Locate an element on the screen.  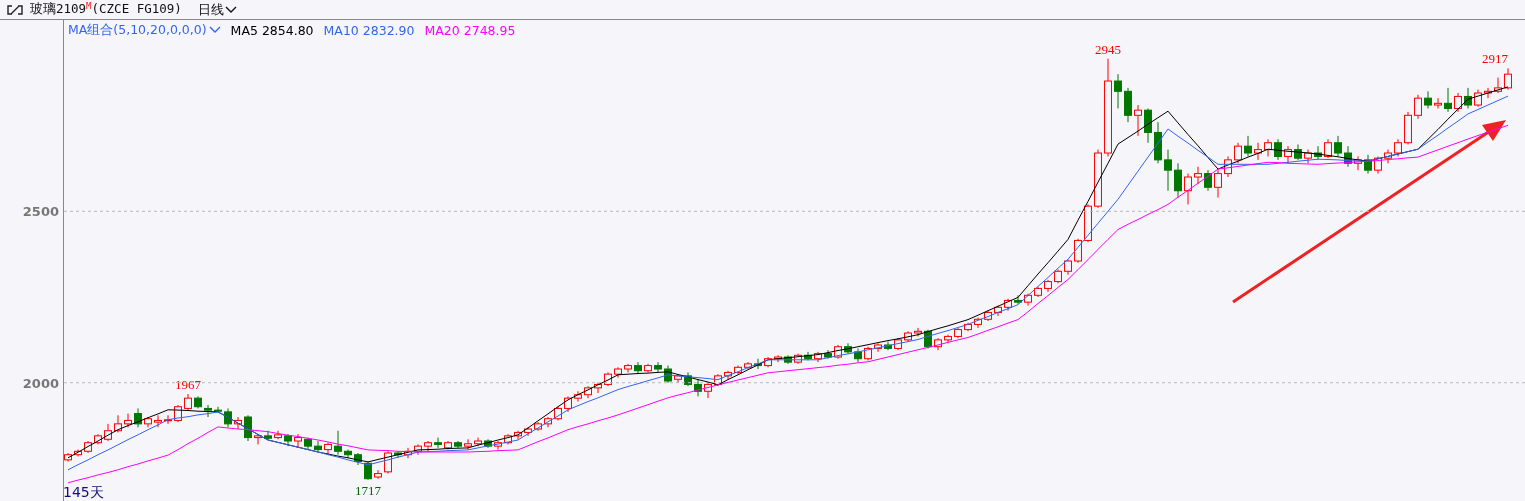
price-label: 2945 is located at coordinates (1108, 49).